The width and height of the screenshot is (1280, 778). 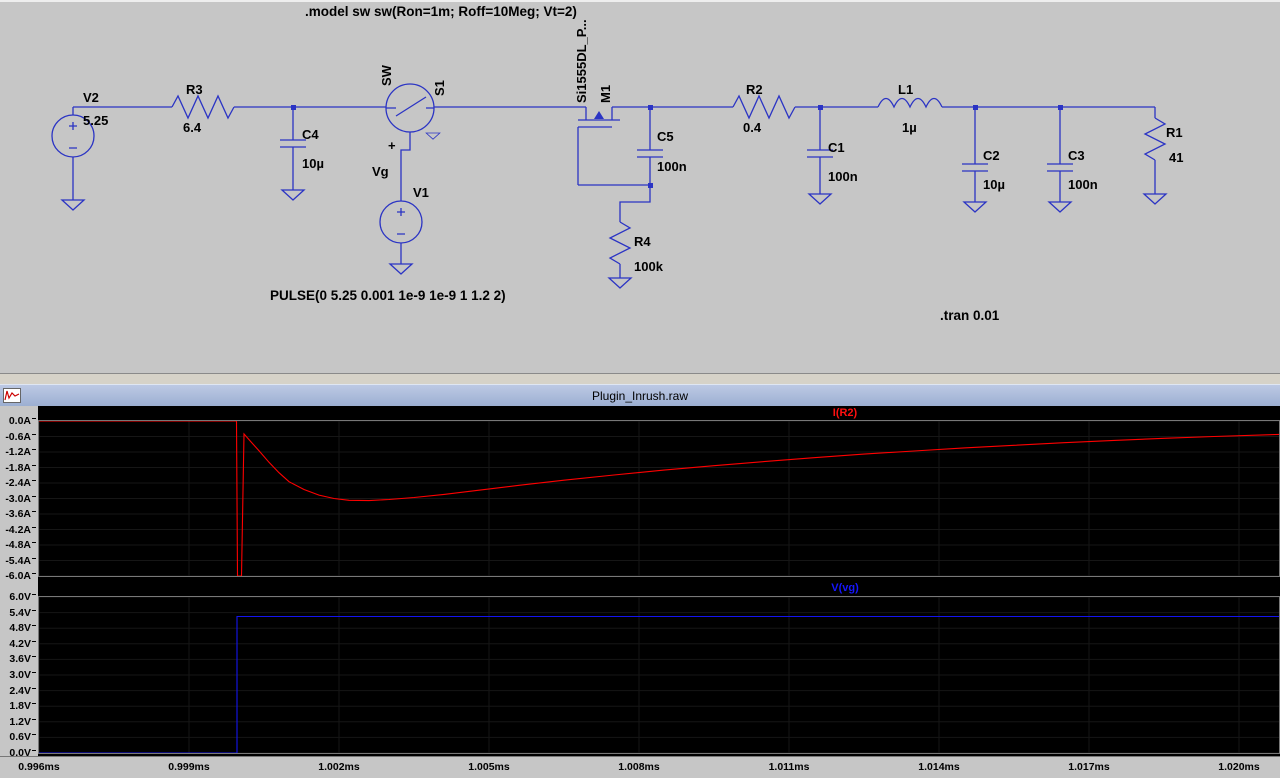 I want to click on waveform-titlebar: Plugin_Inrush.raw, so click(x=640, y=395).